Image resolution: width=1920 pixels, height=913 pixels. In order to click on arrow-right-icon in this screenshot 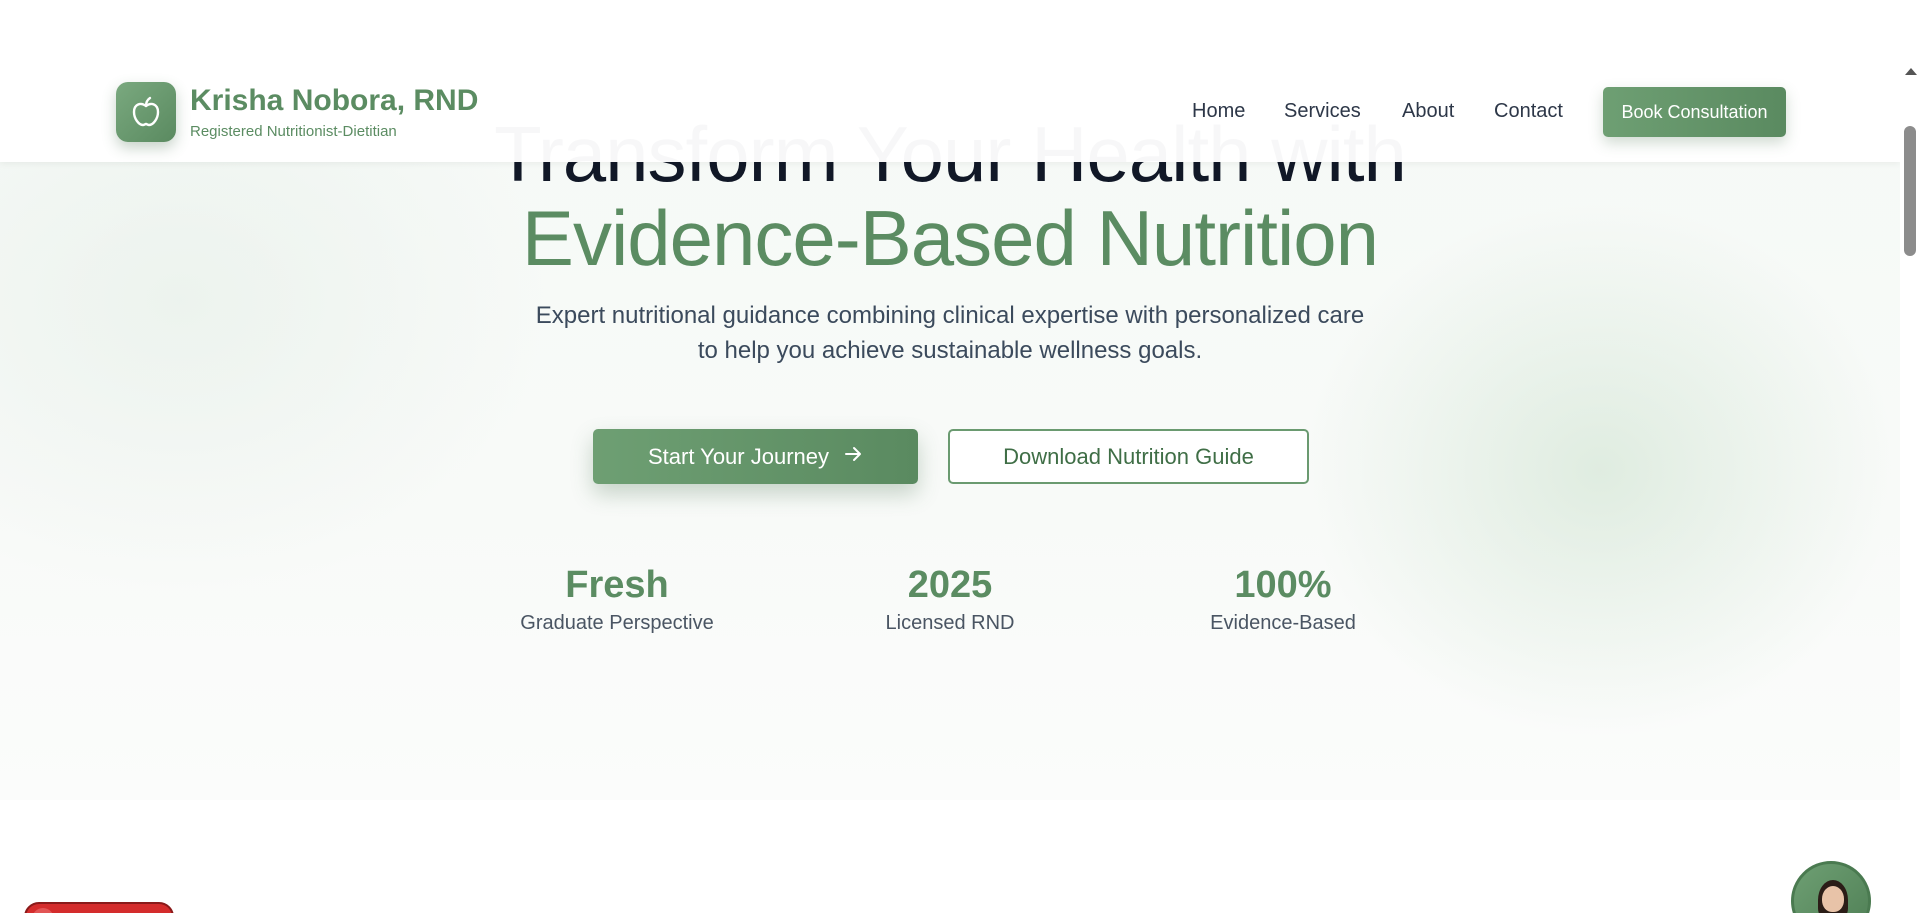, I will do `click(854, 456)`.